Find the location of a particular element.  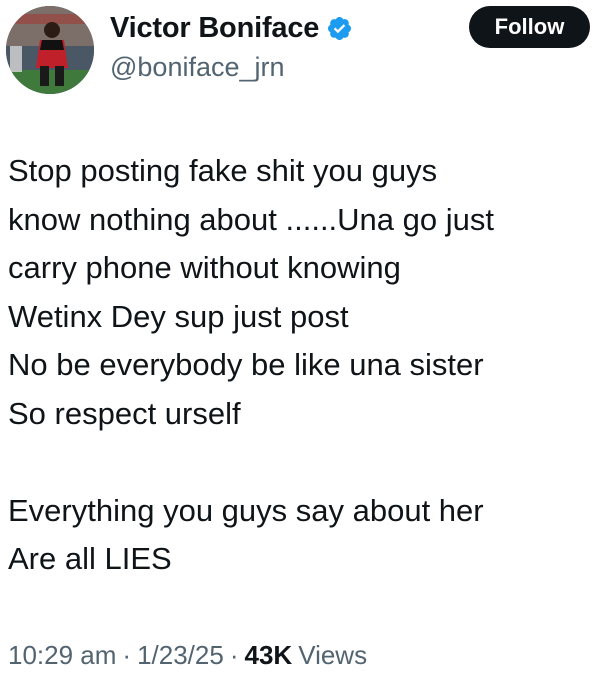

name-row: Victor Boniface is located at coordinates (231, 28).